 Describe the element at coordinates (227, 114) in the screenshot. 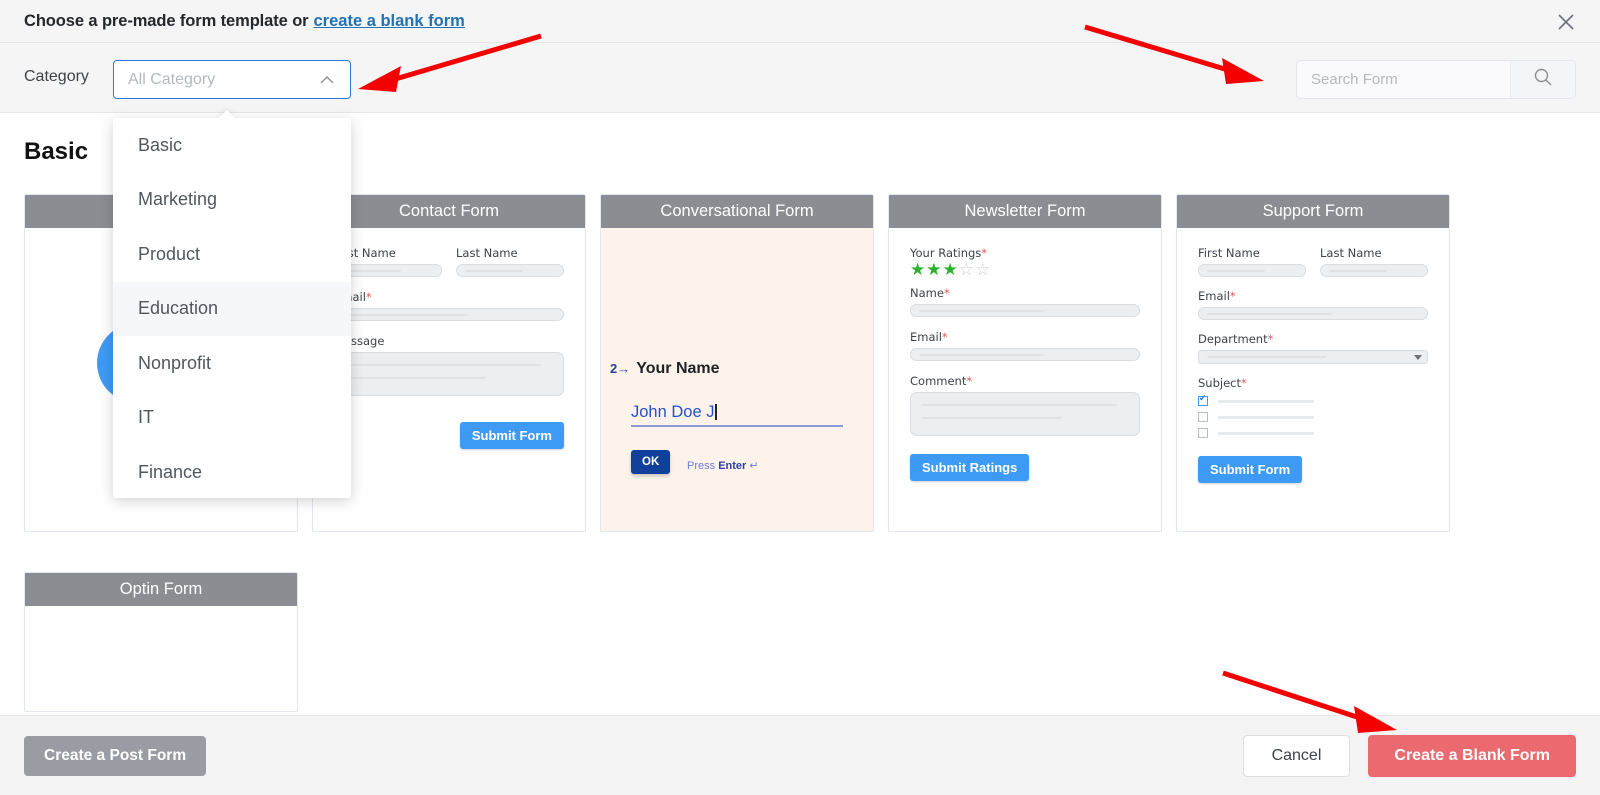

I see `dropdown-pointer` at that location.